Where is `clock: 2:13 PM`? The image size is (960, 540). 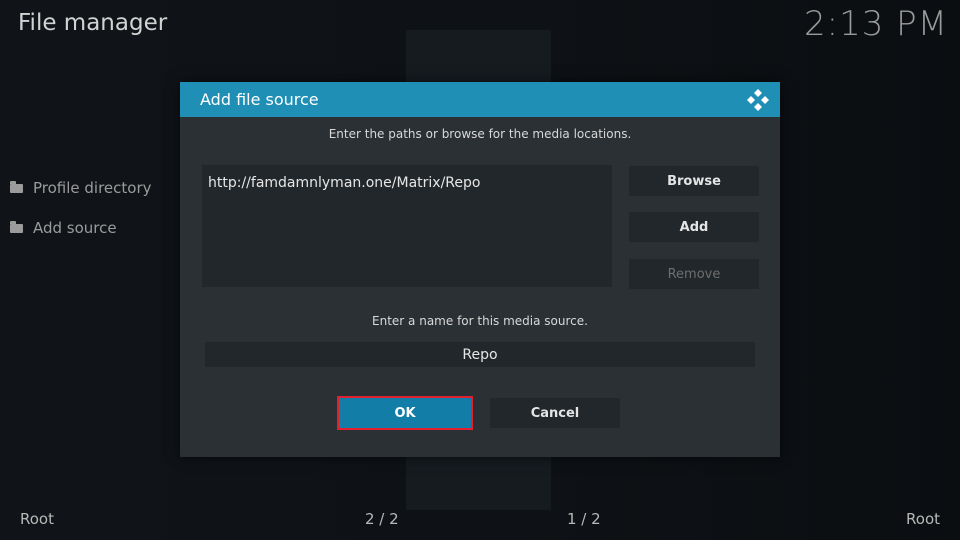
clock: 2:13 PM is located at coordinates (876, 24).